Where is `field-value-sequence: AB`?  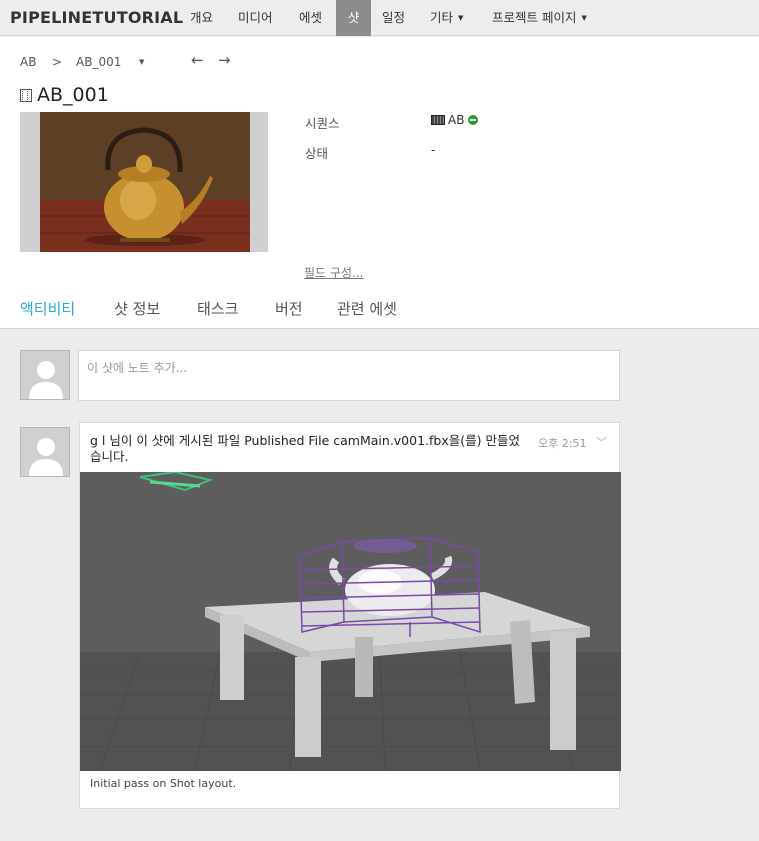 field-value-sequence: AB is located at coordinates (455, 120).